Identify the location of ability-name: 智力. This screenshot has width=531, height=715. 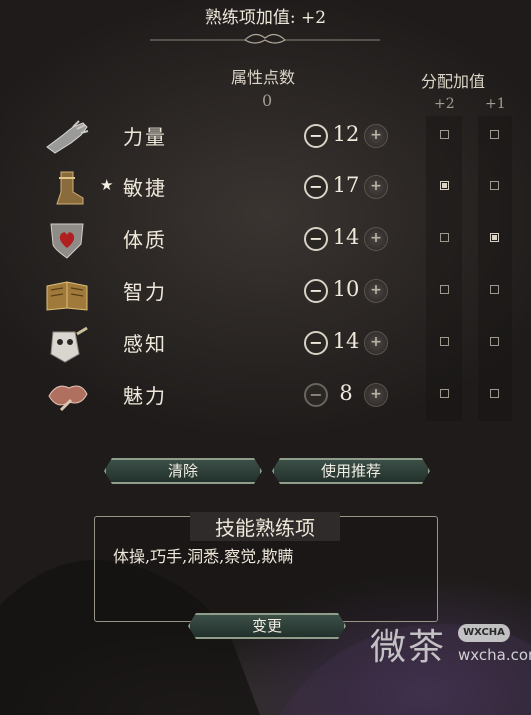
(145, 292).